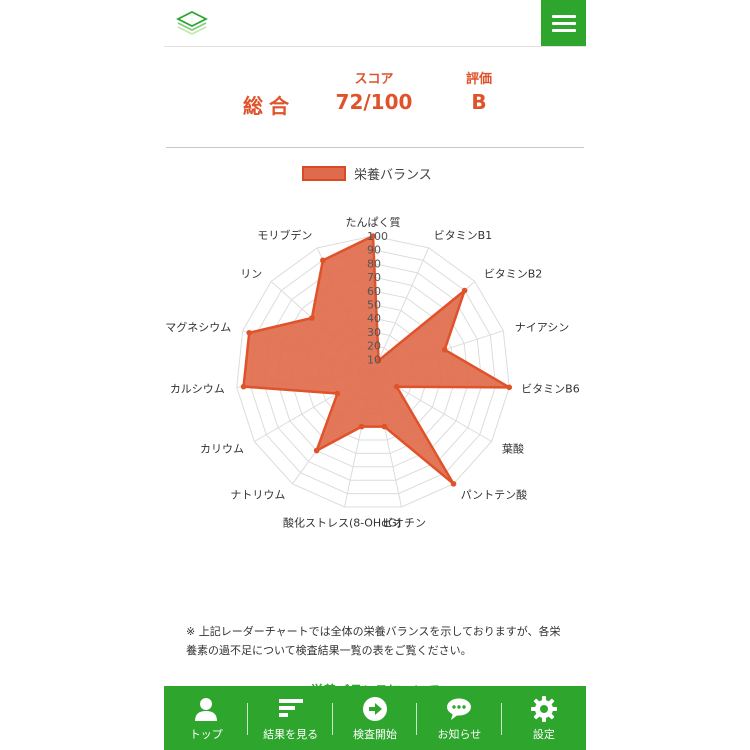 Image resolution: width=750 pixels, height=750 pixels. Describe the element at coordinates (374, 346) in the screenshot. I see `tick-label: 20` at that location.